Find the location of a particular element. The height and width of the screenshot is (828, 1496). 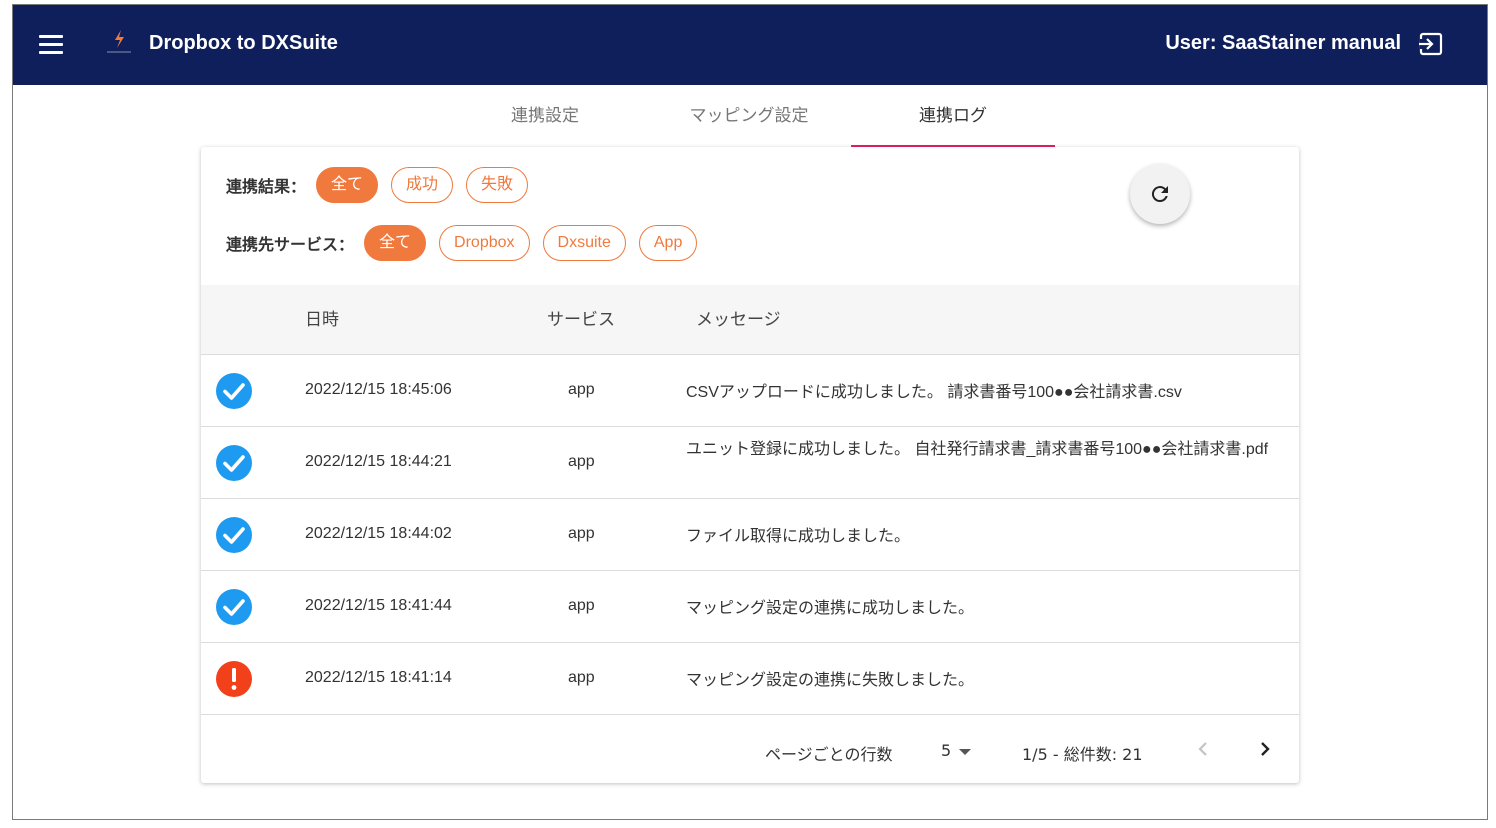

column-header-service: サービス is located at coordinates (581, 320).